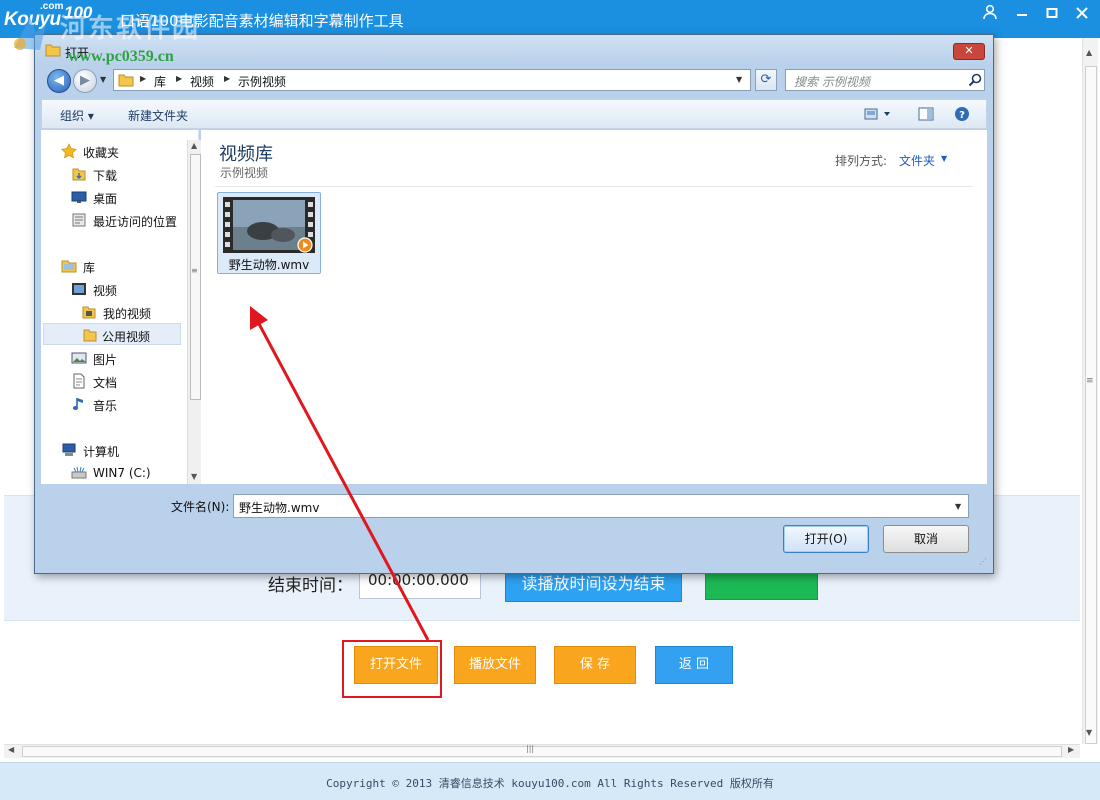 The height and width of the screenshot is (800, 1100). Describe the element at coordinates (79, 358) in the screenshot. I see `pictures-icon` at that location.